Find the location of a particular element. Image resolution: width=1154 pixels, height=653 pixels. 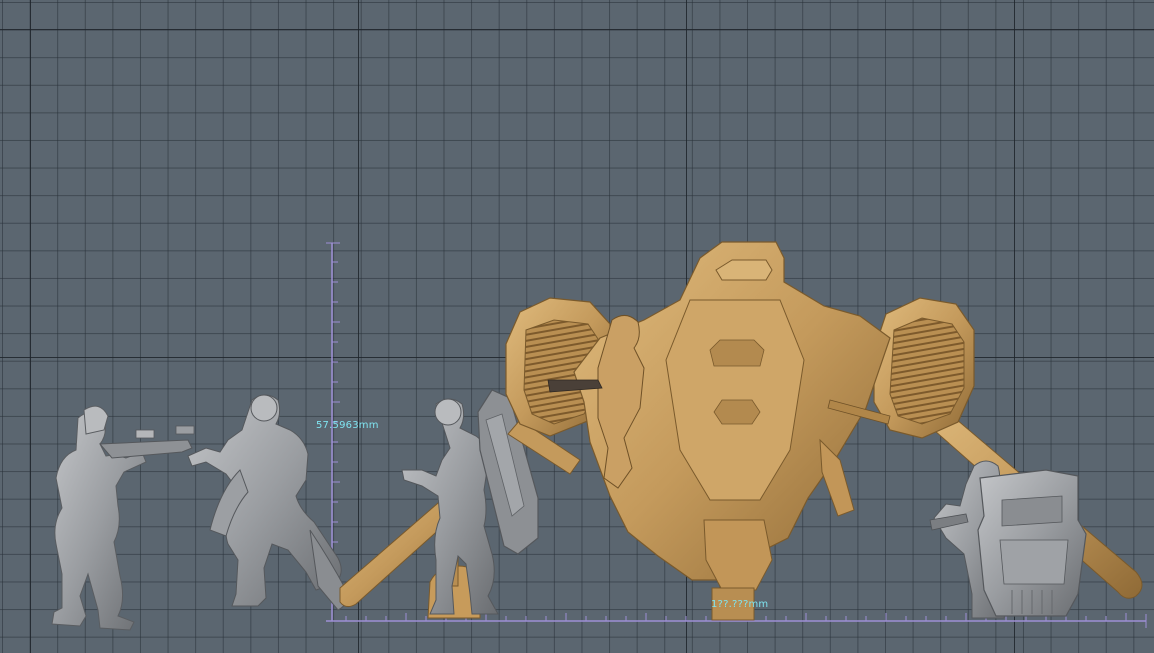

soldier-kneeling-behind-crate is located at coordinates (1008, 539).